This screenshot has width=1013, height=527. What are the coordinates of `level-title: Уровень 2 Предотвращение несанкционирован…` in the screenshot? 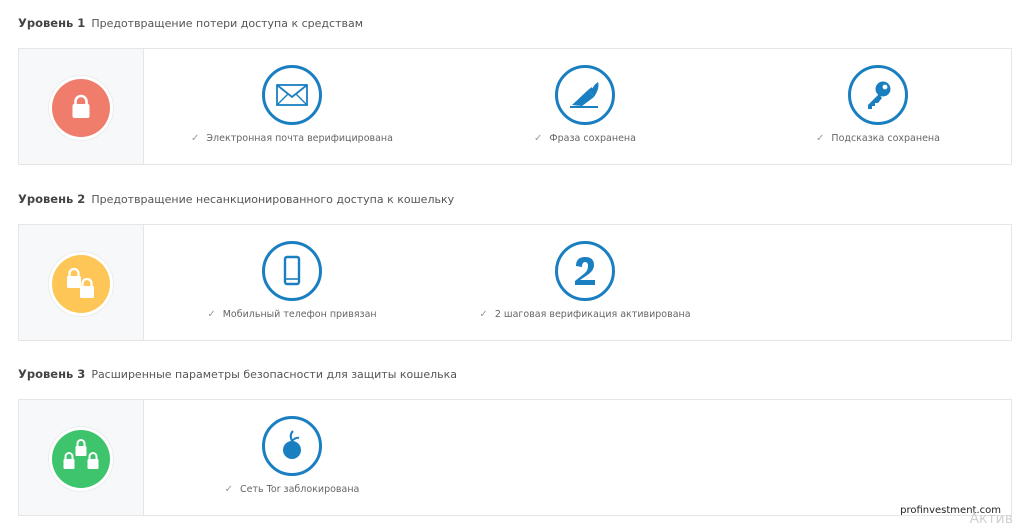 It's located at (236, 199).